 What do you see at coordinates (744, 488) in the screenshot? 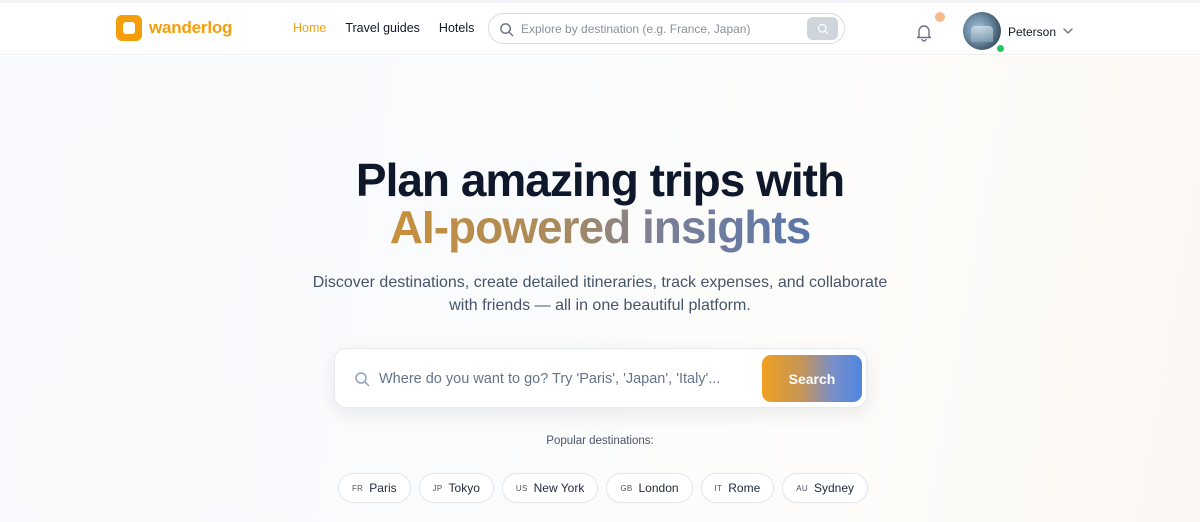
I see `destination-name: Rome` at bounding box center [744, 488].